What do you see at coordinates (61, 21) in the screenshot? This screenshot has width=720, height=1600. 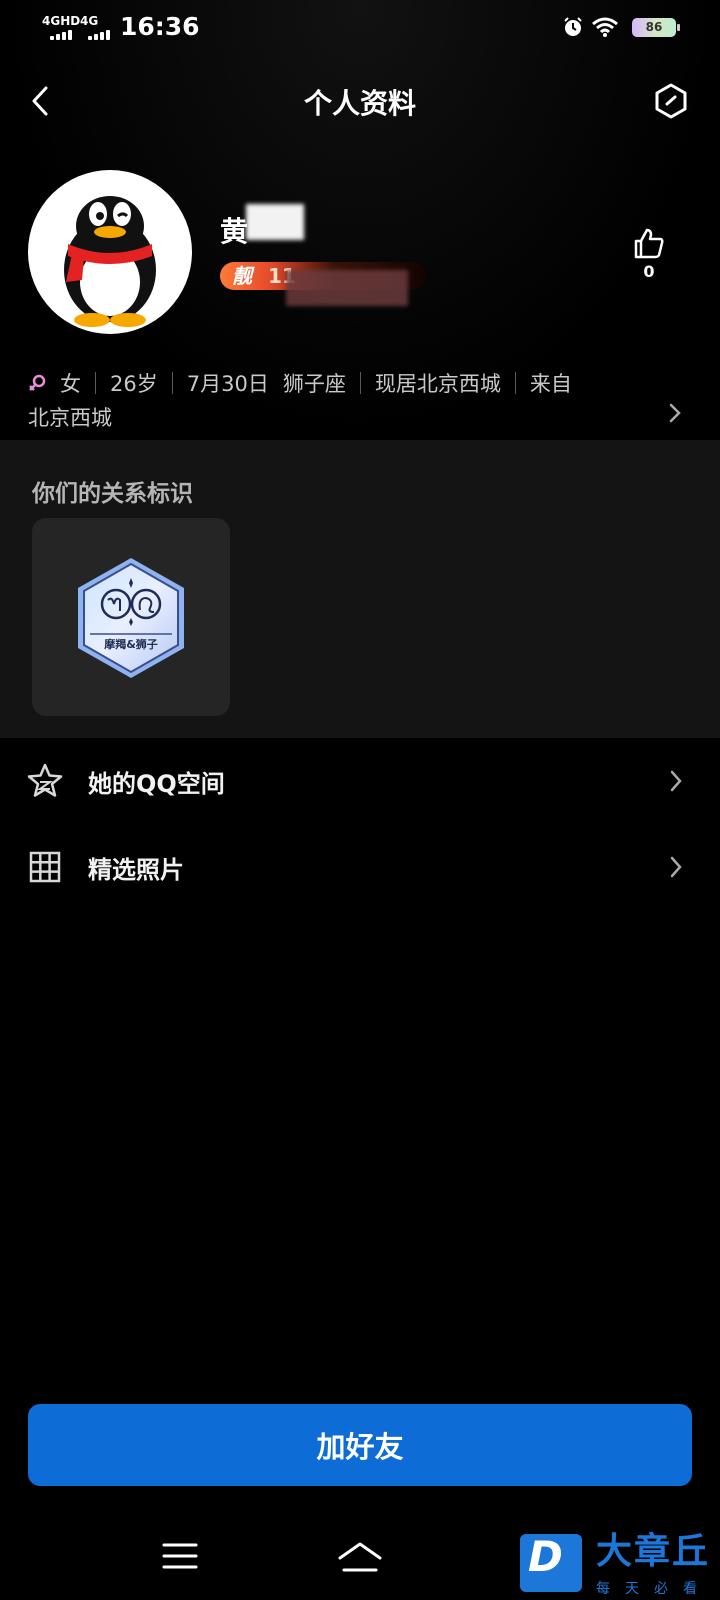 I see `signal-label-1: 4GHD` at bounding box center [61, 21].